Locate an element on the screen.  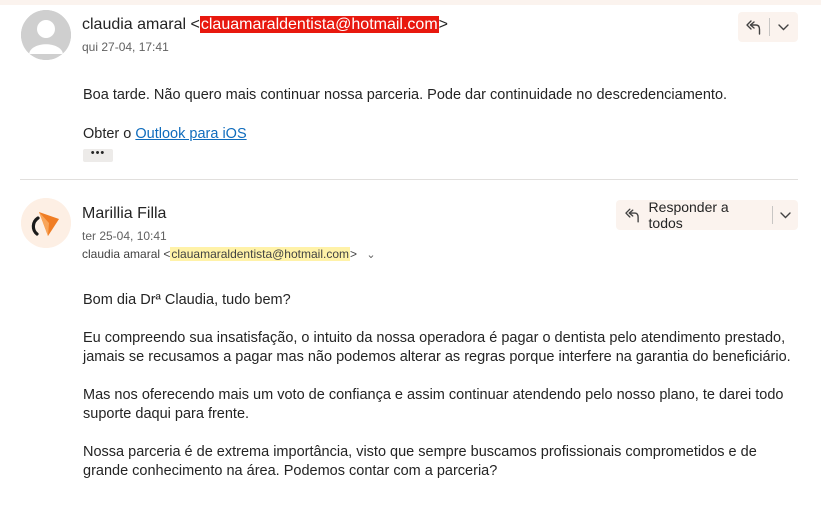
reply-all-button: Responder a todos is located at coordinates (694, 215).